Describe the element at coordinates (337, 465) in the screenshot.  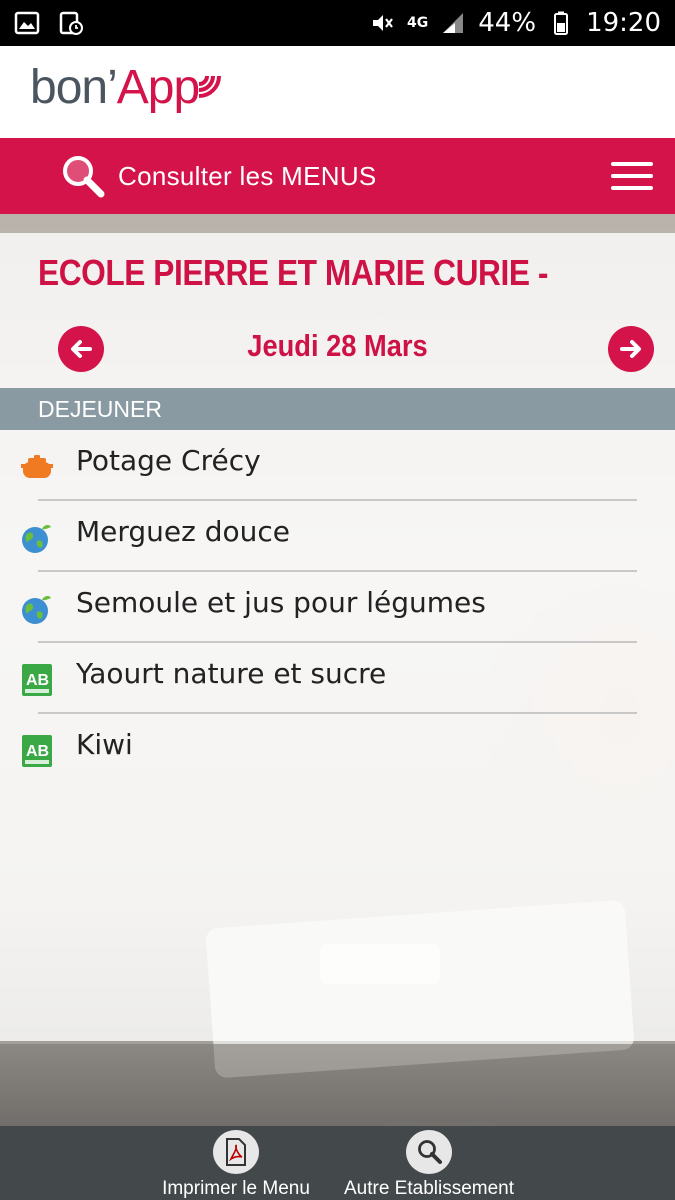
I see `list-item: Potage Crécy` at that location.